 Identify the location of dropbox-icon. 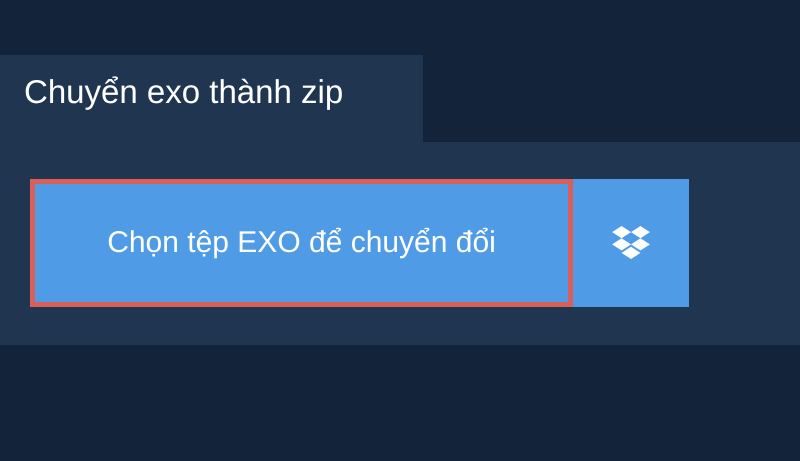
(631, 243).